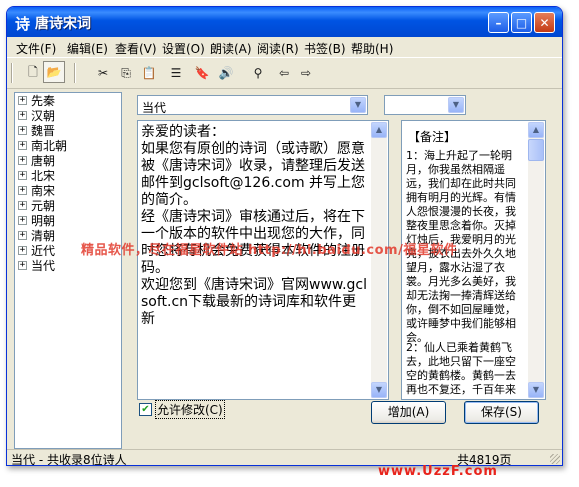 This screenshot has height=487, width=579. I want to click on maximize-button: □, so click(521, 22).